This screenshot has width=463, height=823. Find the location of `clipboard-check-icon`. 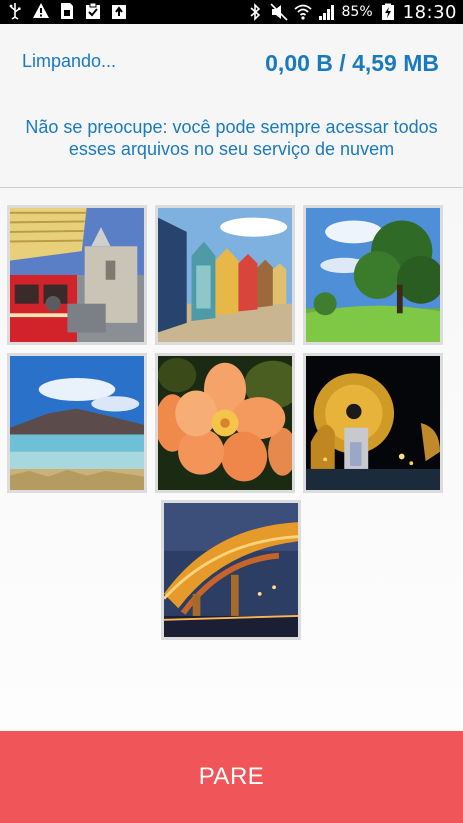

clipboard-check-icon is located at coordinates (93, 11).